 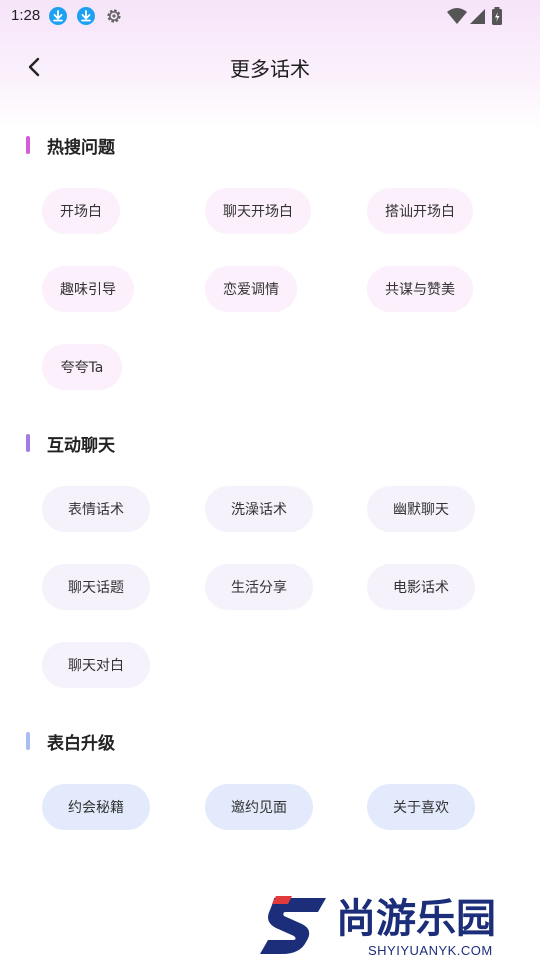 I want to click on chip-chat-opening-line: 聊天开场白, so click(x=258, y=211).